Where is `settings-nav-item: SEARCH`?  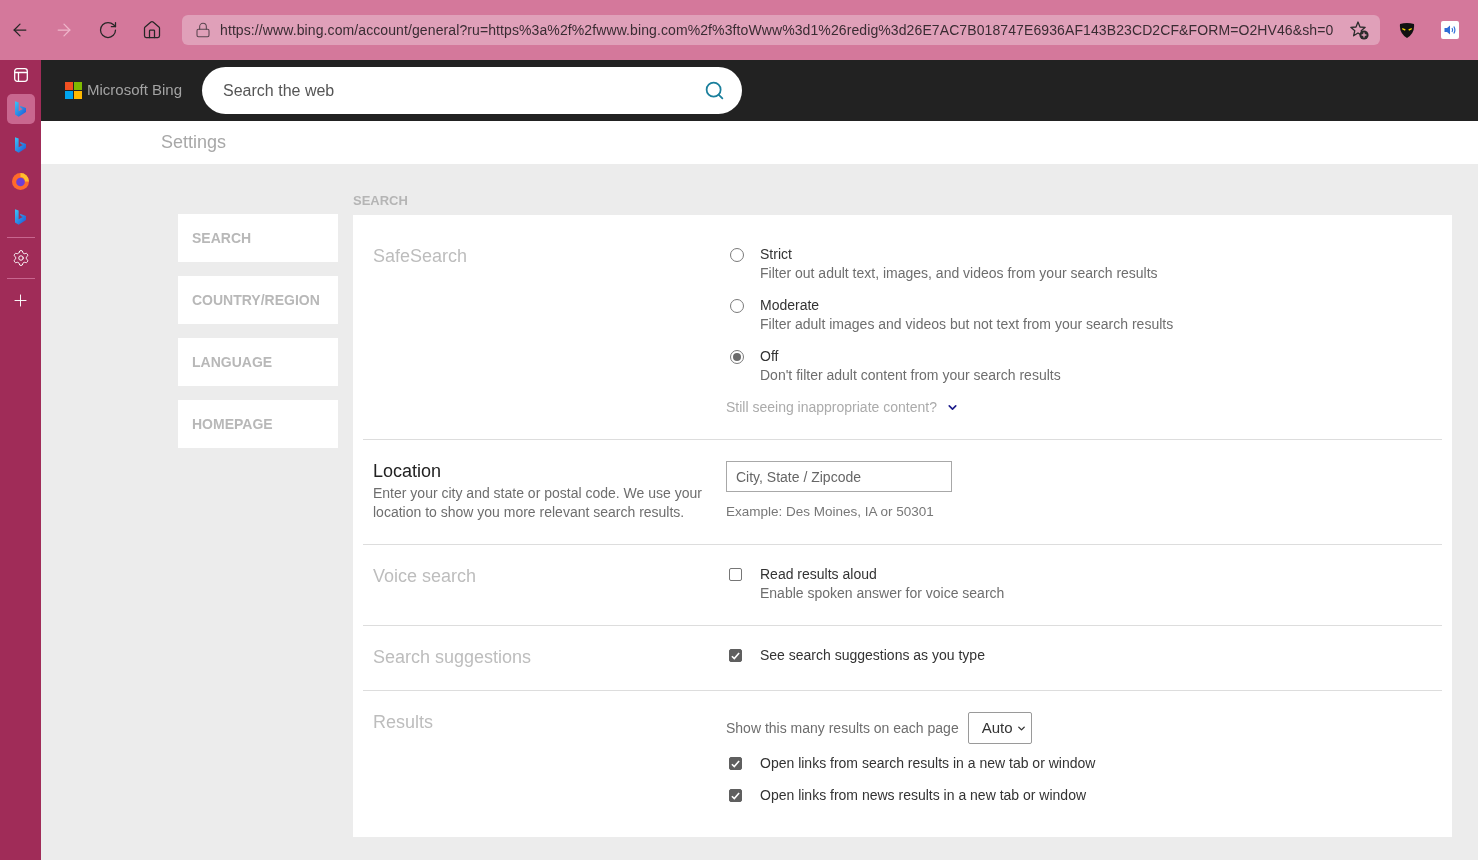
settings-nav-item: SEARCH is located at coordinates (258, 238).